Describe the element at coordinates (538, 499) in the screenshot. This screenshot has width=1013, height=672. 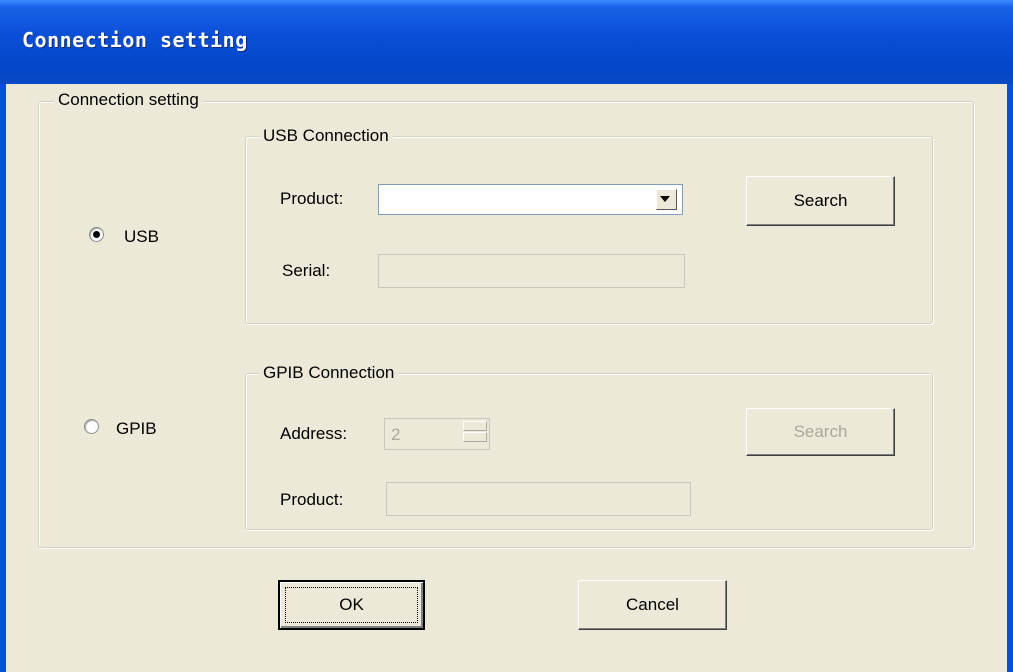
I see `gpib-product-field` at that location.